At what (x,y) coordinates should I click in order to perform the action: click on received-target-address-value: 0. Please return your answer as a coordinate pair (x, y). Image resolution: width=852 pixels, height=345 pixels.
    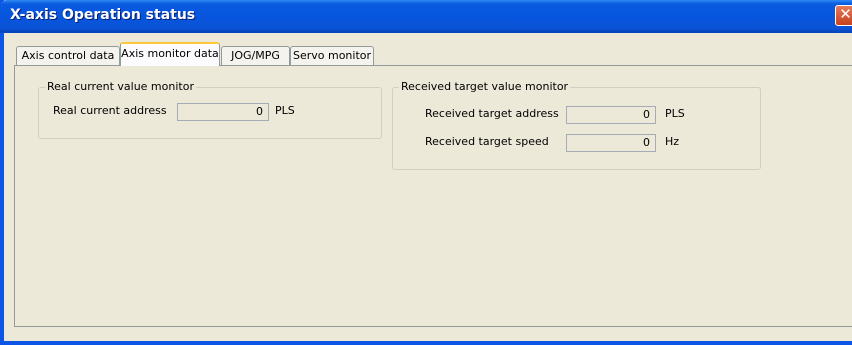
    Looking at the image, I should click on (611, 115).